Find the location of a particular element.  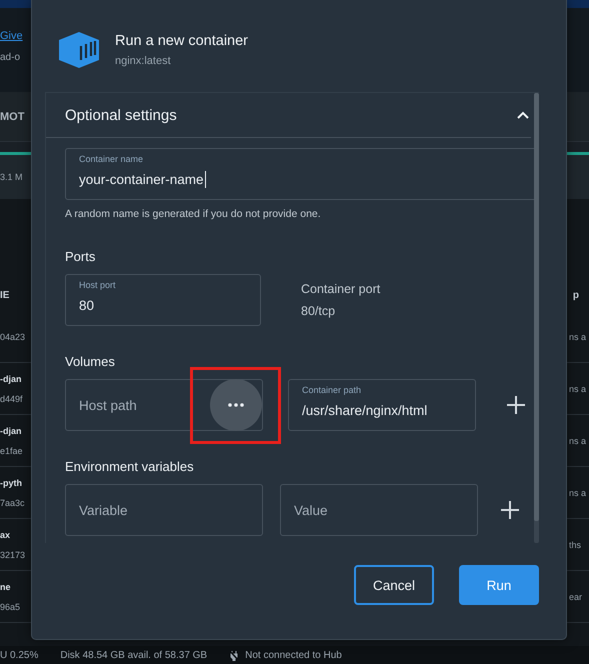

disk-usage: Disk 48.54 GB avail. of 58.37 GB is located at coordinates (134, 655).